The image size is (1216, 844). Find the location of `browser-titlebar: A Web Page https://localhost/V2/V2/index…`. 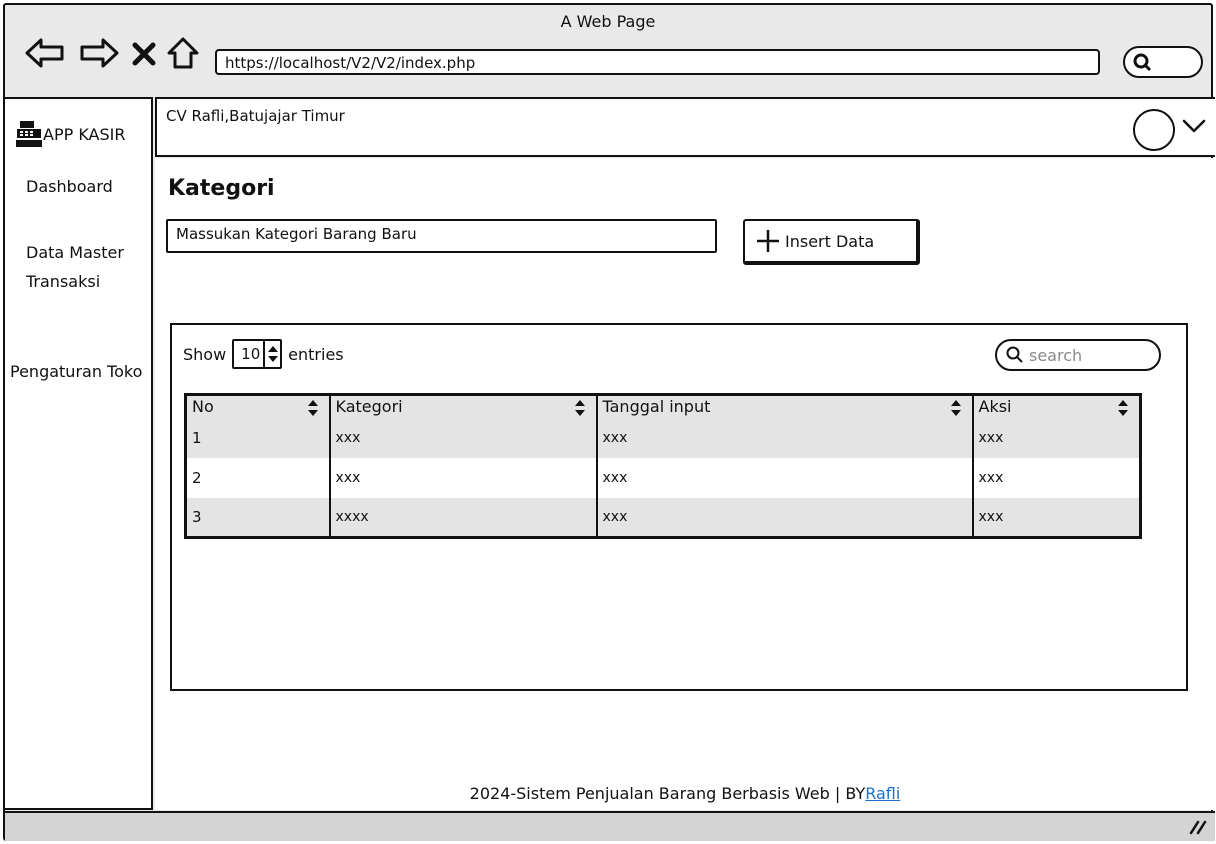

browser-titlebar: A Web Page https://localhost/V2/V2/index… is located at coordinates (608, 50).